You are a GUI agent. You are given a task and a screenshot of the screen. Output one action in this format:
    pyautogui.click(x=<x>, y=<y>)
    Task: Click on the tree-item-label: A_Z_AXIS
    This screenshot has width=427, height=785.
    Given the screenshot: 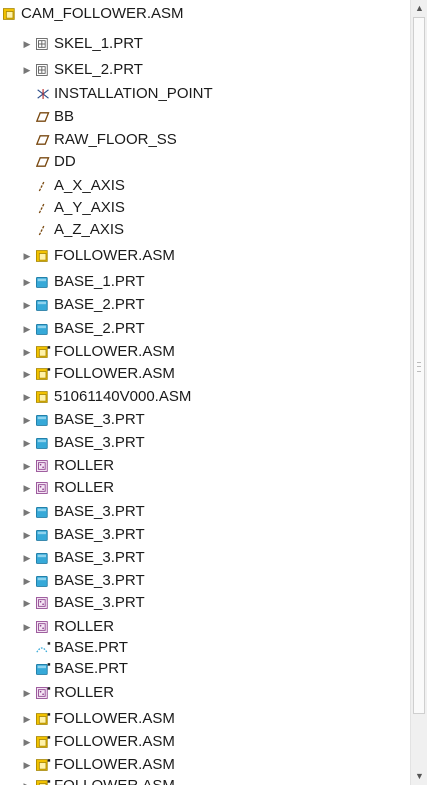 What is the action you would take?
    pyautogui.click(x=89, y=229)
    